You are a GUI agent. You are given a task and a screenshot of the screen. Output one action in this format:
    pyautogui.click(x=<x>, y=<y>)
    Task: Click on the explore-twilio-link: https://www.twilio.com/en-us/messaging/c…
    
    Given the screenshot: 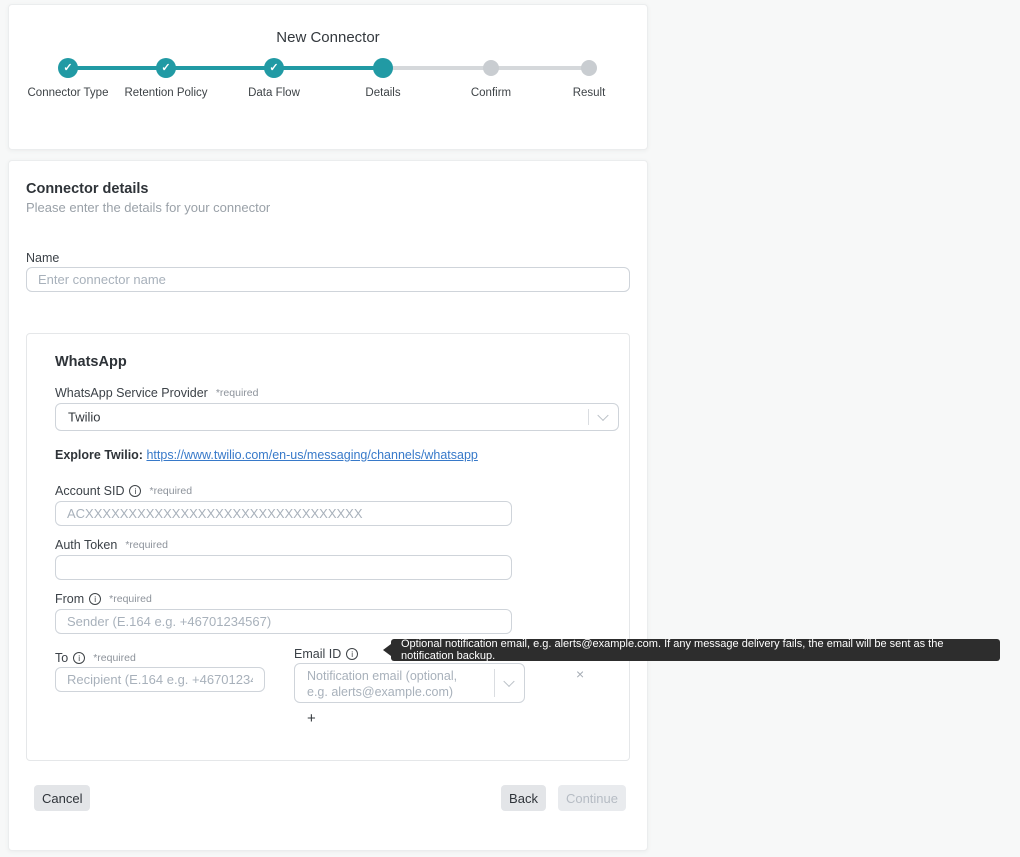 What is the action you would take?
    pyautogui.click(x=311, y=455)
    